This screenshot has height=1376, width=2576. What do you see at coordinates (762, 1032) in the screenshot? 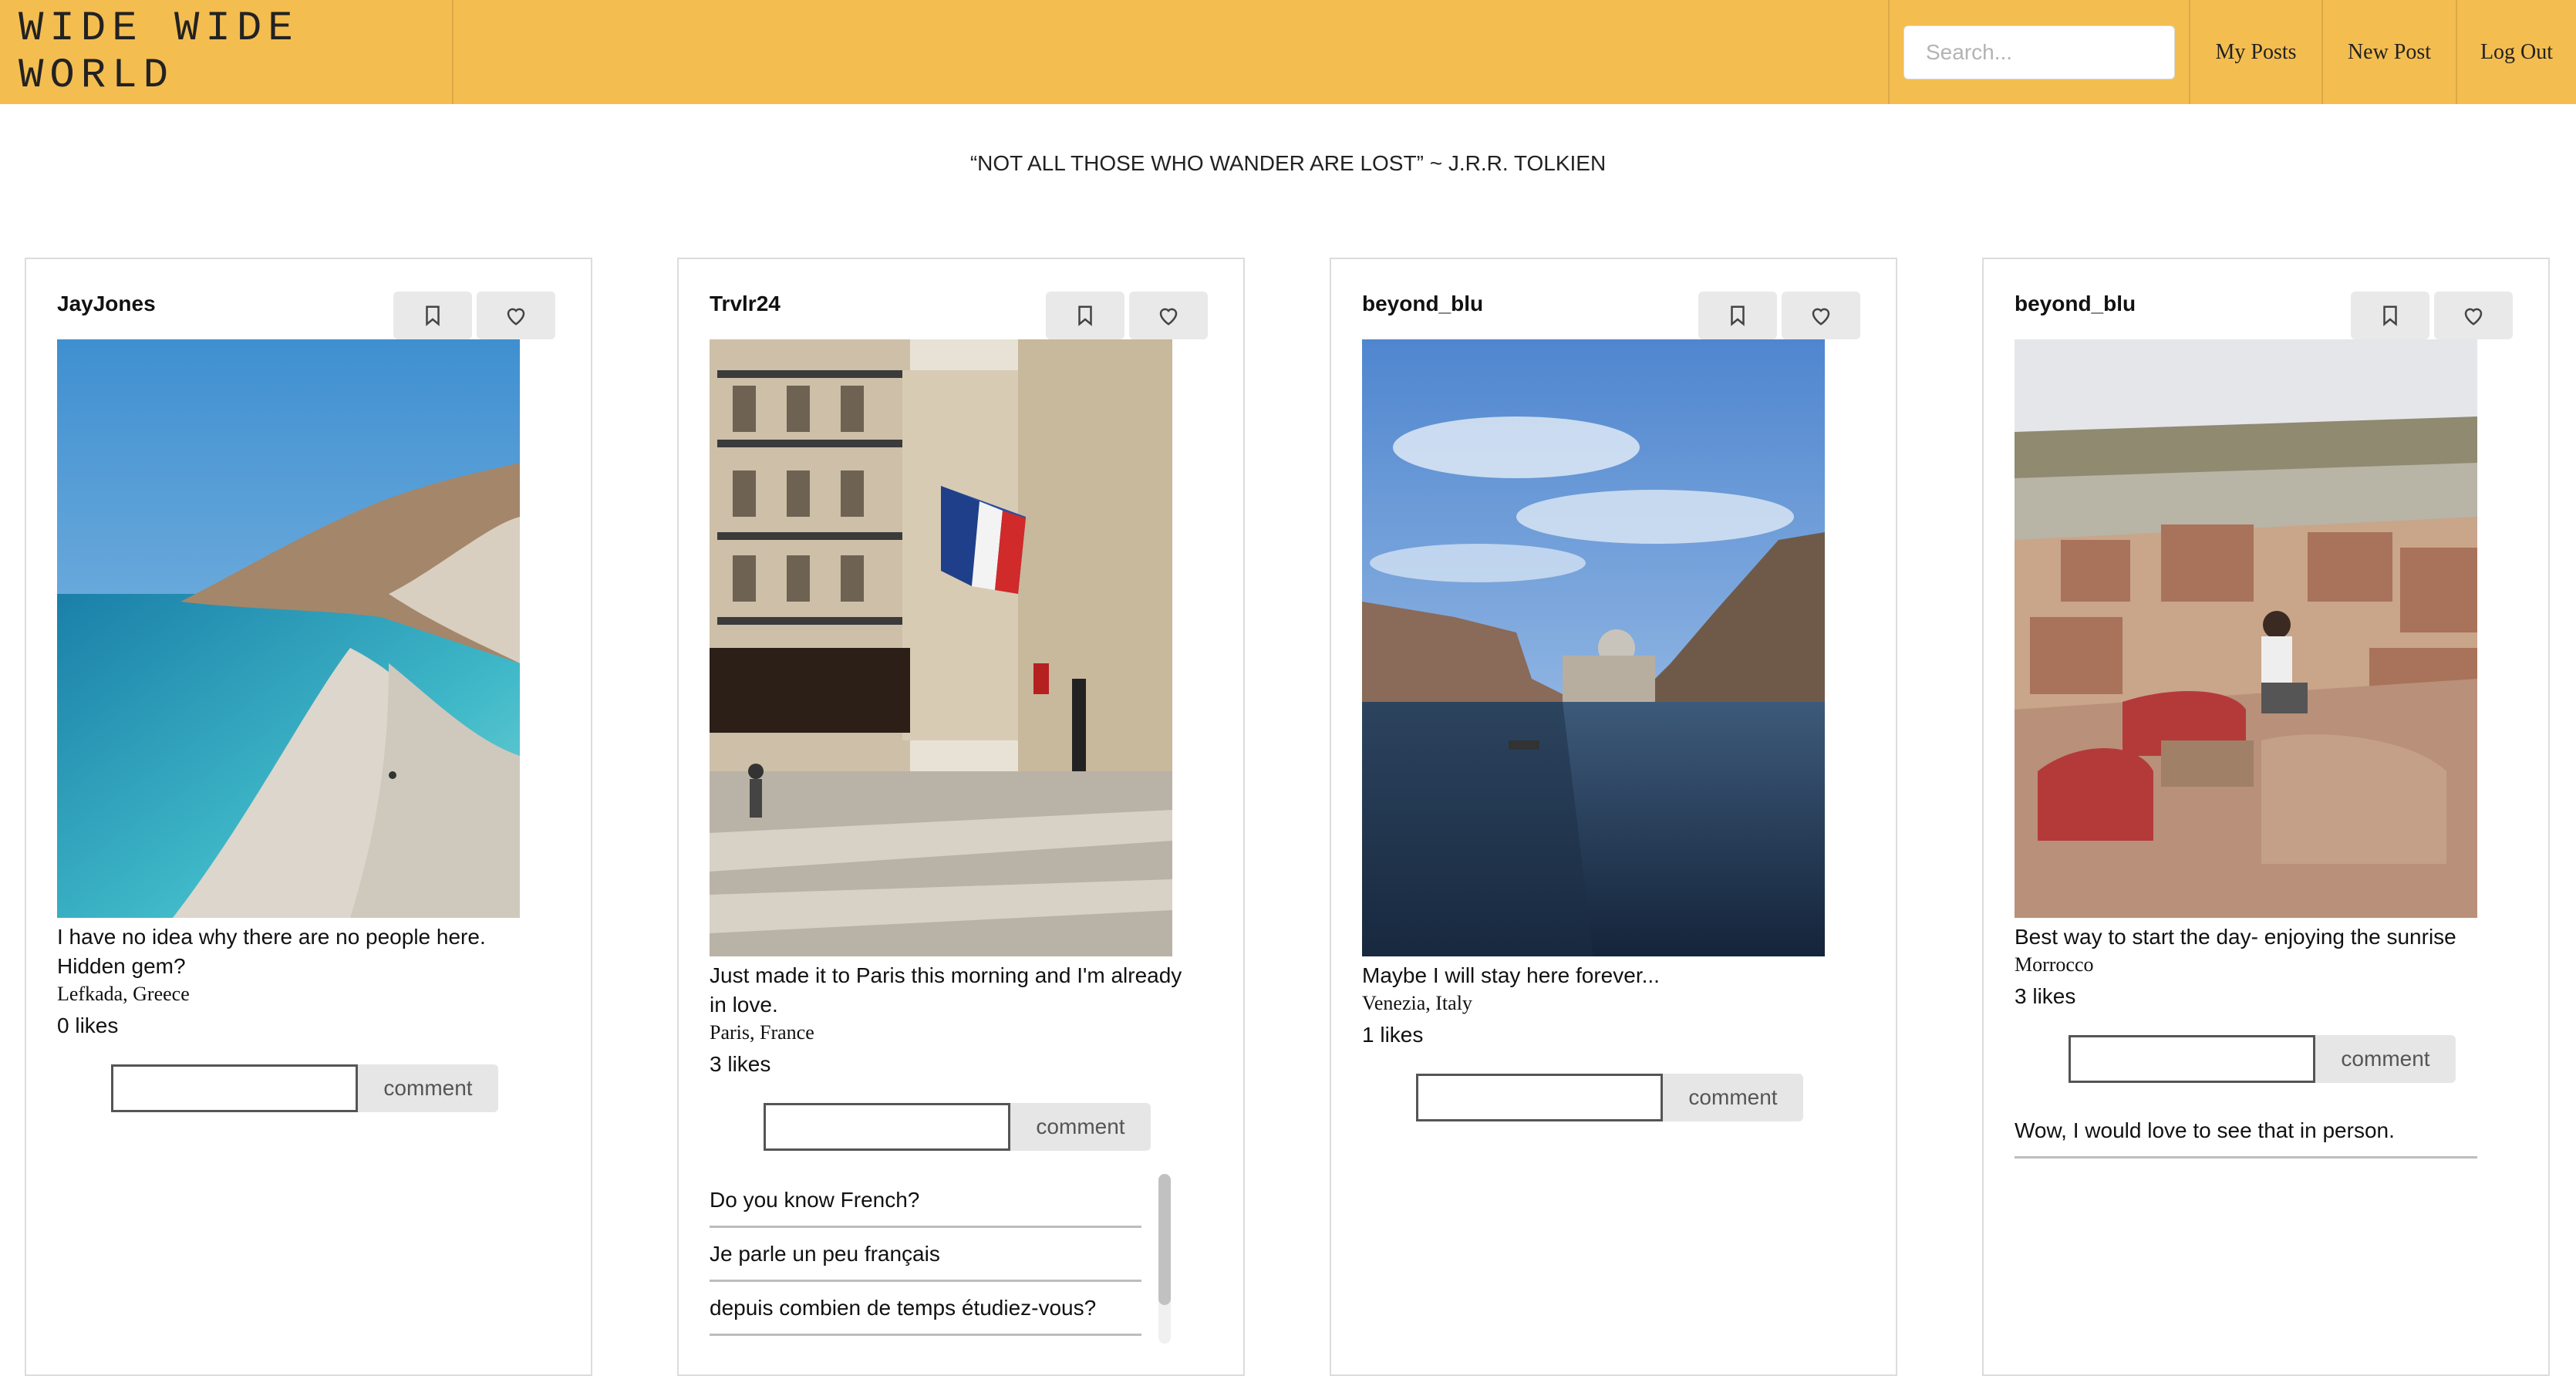
I see `post-location: Paris, France` at bounding box center [762, 1032].